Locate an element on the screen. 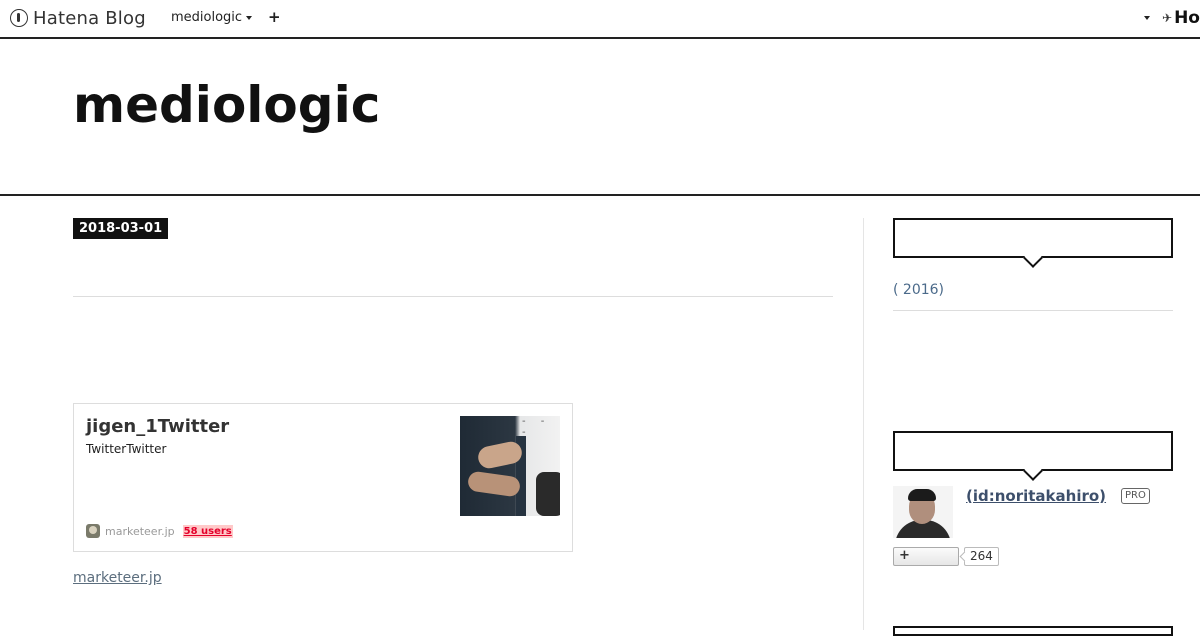 This screenshot has width=1200, height=636. blog-title-link: mediologic is located at coordinates (226, 105).